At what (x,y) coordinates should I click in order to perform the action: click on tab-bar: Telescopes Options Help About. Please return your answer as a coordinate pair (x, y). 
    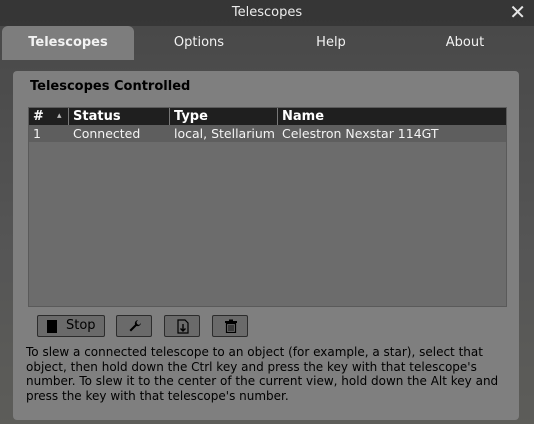
    Looking at the image, I should click on (267, 43).